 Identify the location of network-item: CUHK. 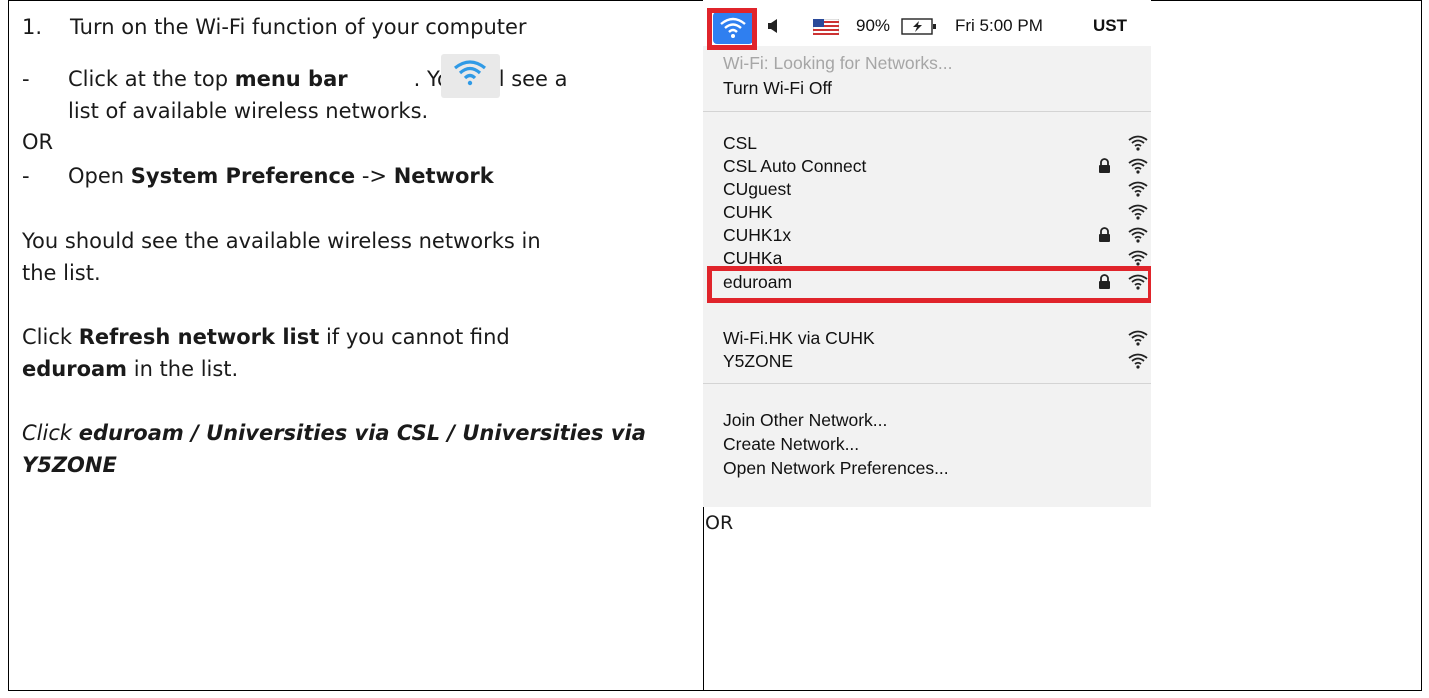
(748, 212).